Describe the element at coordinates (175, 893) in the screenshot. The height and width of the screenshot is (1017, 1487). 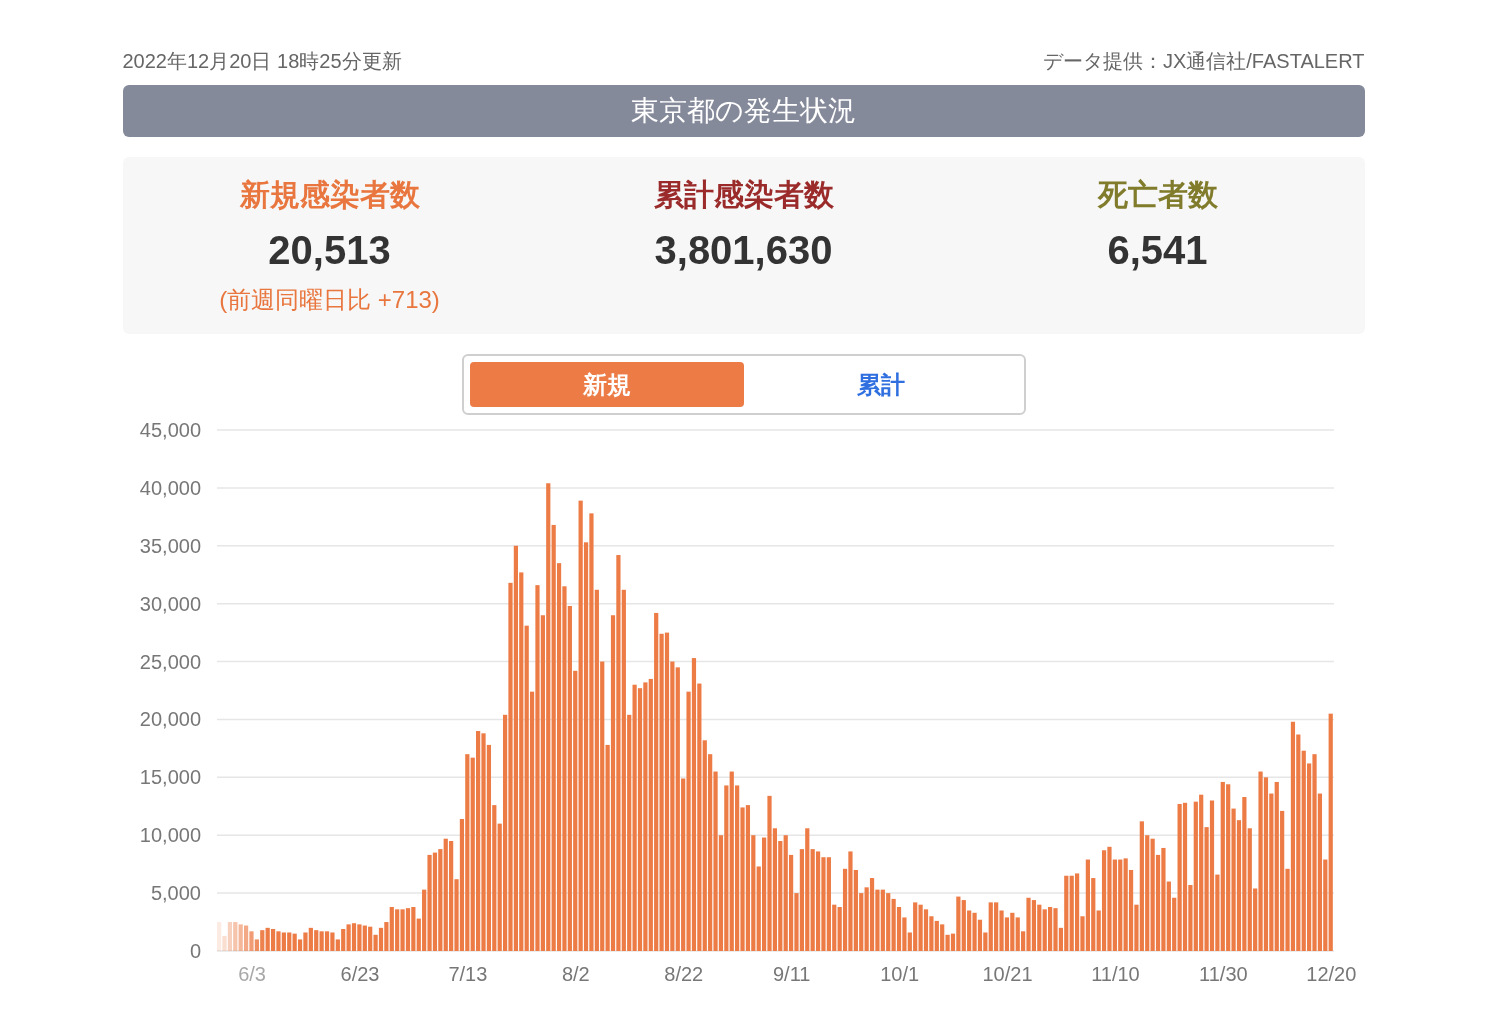
I see `axis-label: 5,000` at that location.